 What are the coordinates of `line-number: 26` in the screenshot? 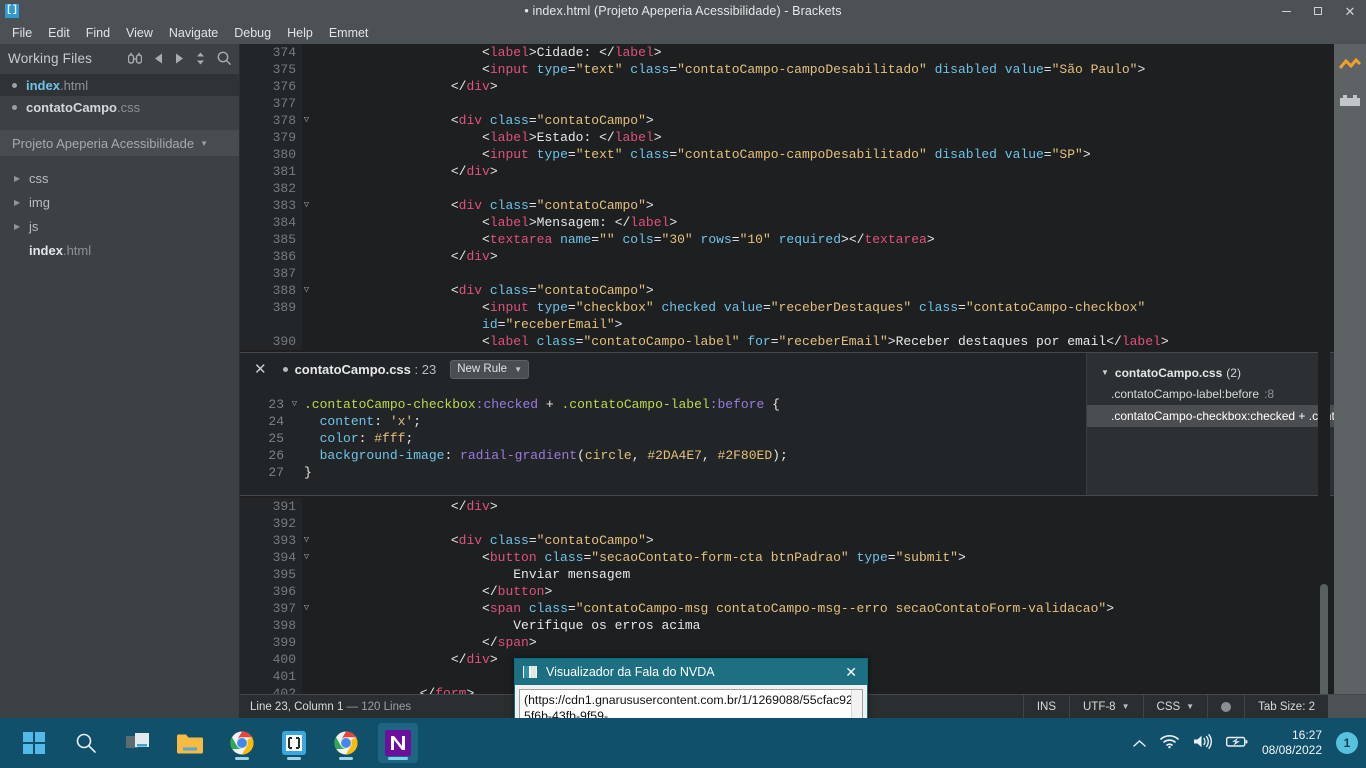 It's located at (276, 455).